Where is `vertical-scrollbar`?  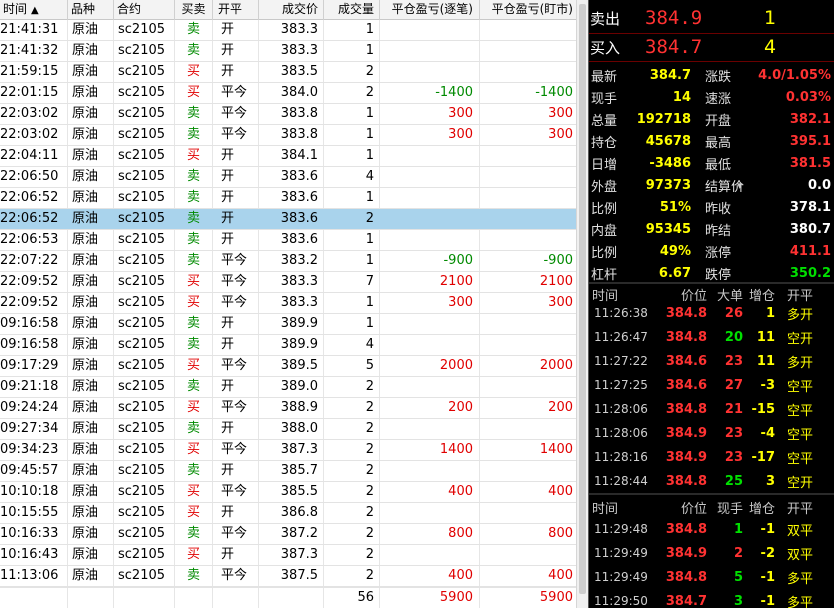 vertical-scrollbar is located at coordinates (582, 304).